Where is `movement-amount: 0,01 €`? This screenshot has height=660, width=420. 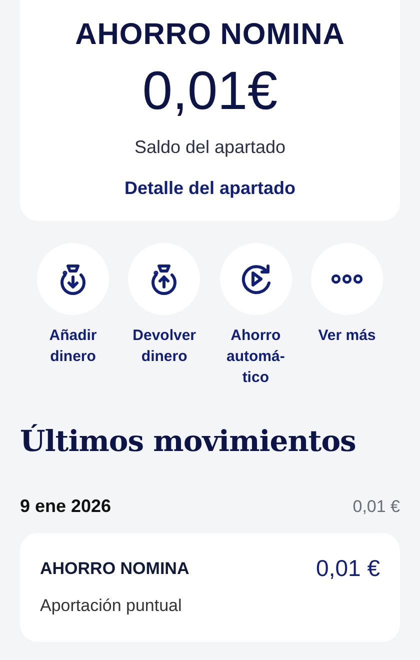
movement-amount: 0,01 € is located at coordinates (348, 568).